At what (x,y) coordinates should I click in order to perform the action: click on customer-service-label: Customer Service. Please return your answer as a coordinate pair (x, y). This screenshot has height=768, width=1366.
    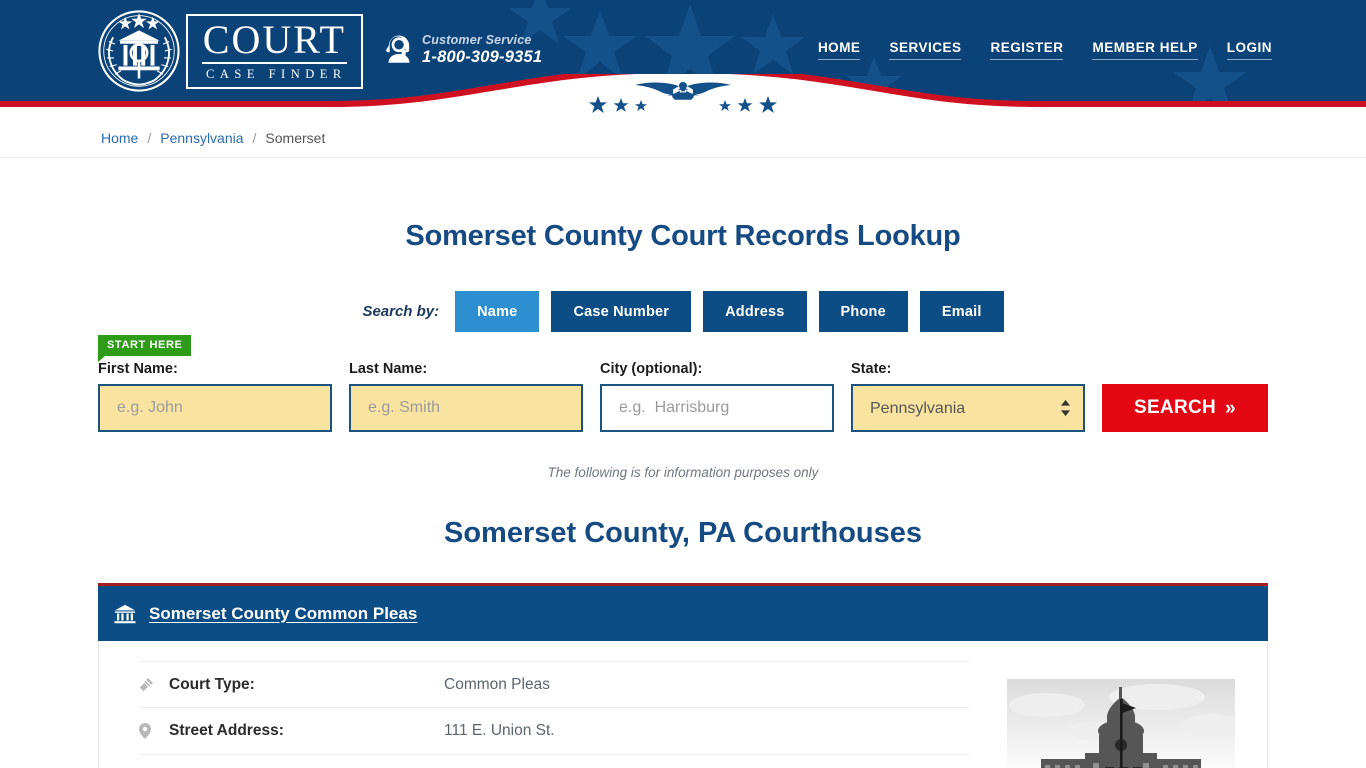
    Looking at the image, I should click on (477, 40).